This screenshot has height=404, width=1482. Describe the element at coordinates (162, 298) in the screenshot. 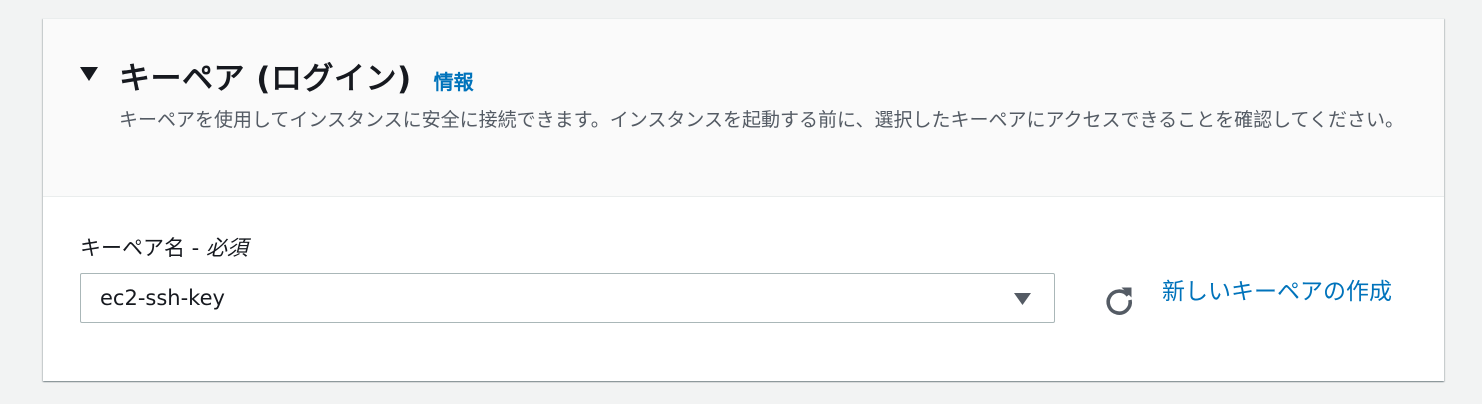

I see `key-pair-selected-value: ec2-ssh-key` at that location.